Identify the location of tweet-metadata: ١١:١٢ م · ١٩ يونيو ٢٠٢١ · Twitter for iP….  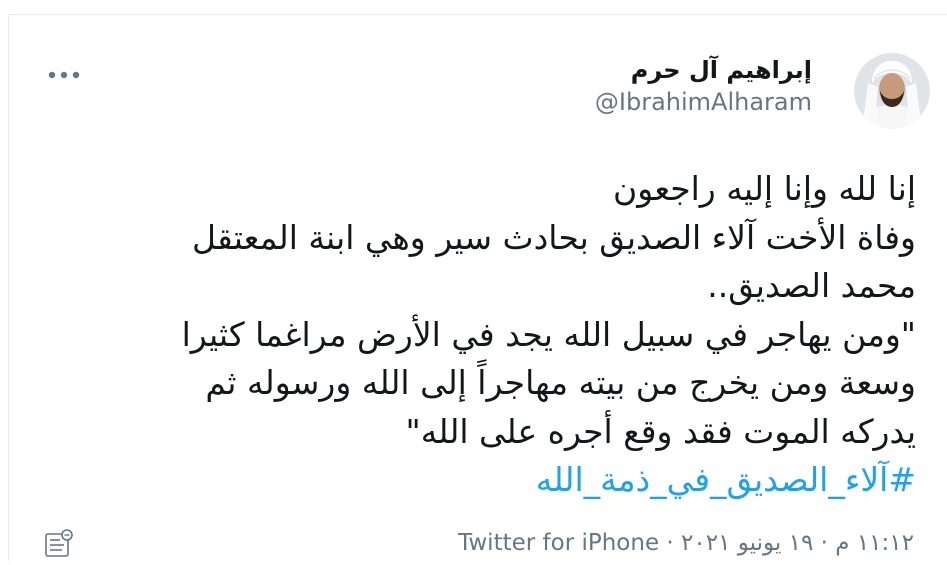
(686, 543).